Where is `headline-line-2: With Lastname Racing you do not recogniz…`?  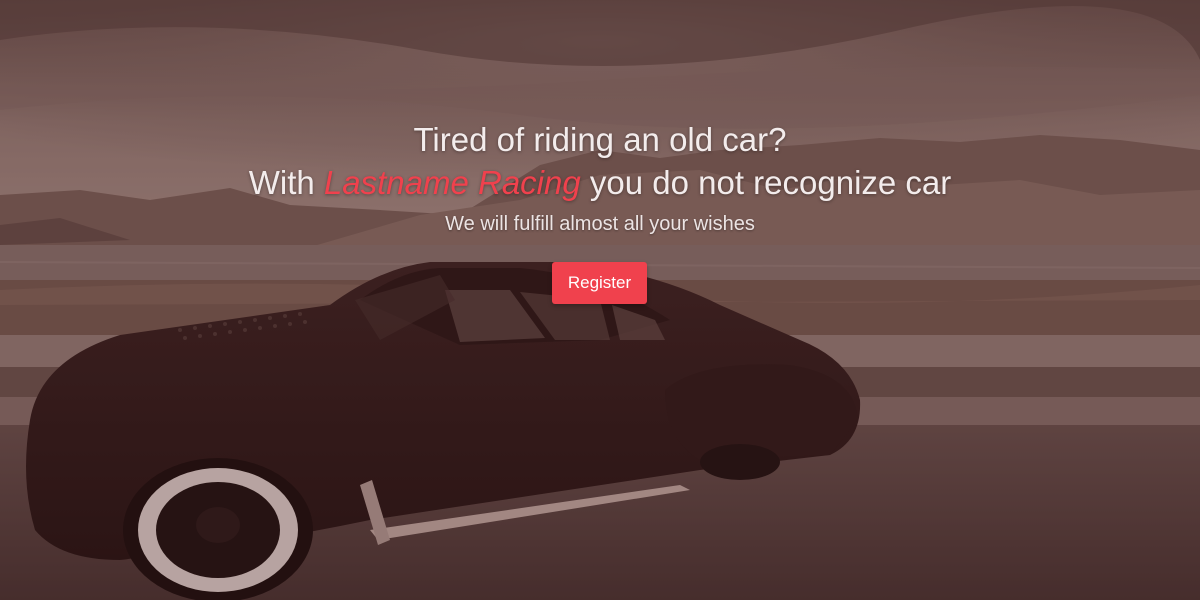
headline-line-2: With Lastname Racing you do not recogniz… is located at coordinates (600, 183).